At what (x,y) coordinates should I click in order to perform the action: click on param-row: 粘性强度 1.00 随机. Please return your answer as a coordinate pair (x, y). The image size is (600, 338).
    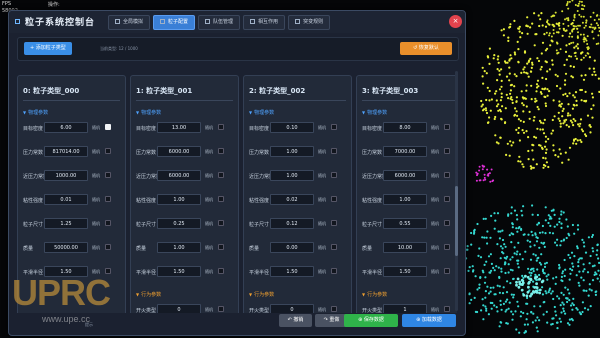
    Looking at the image, I should click on (184, 200).